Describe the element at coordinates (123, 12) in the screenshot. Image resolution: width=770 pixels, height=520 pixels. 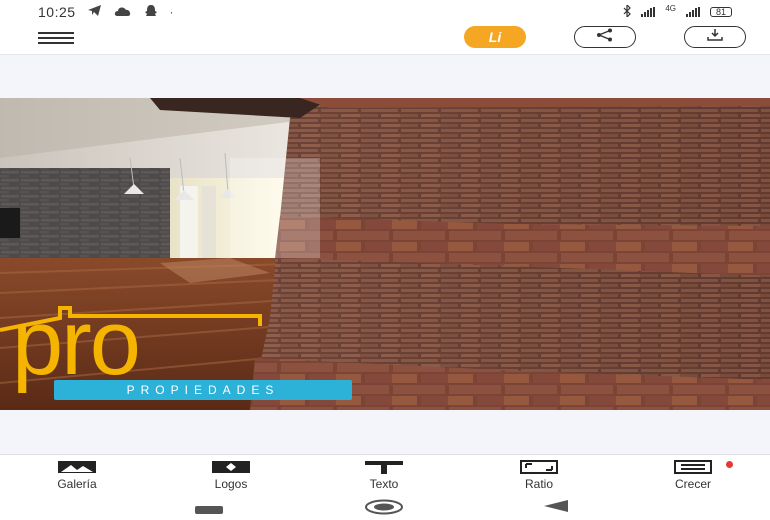
I see `cloud-icon` at that location.